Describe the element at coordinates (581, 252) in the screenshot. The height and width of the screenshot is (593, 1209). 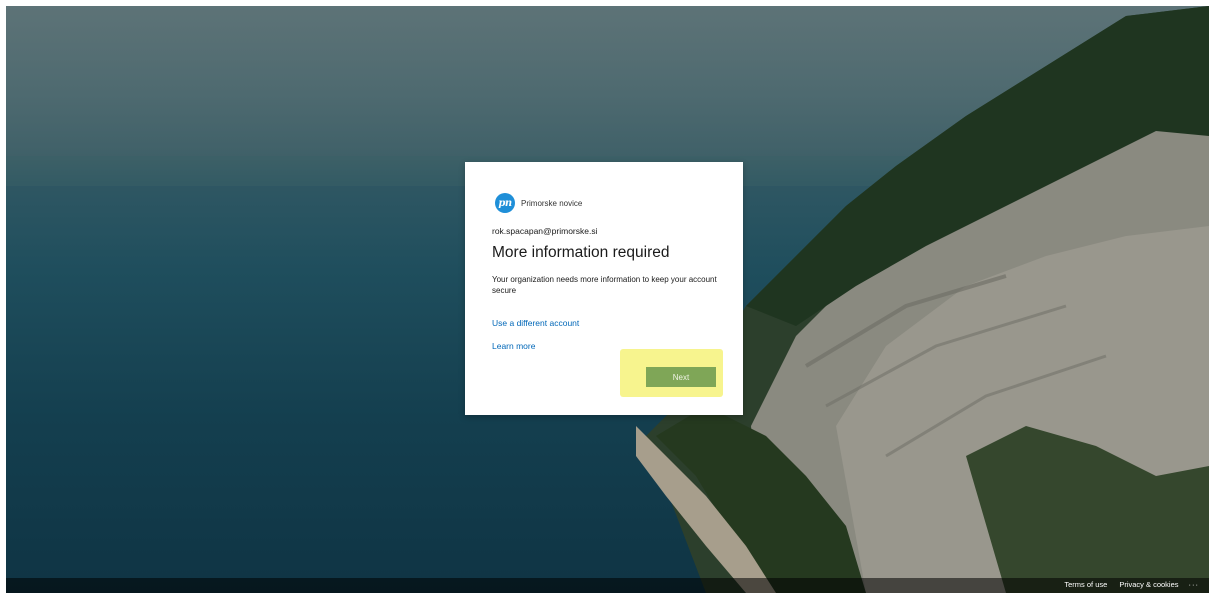
I see `page-title: More information required` at that location.